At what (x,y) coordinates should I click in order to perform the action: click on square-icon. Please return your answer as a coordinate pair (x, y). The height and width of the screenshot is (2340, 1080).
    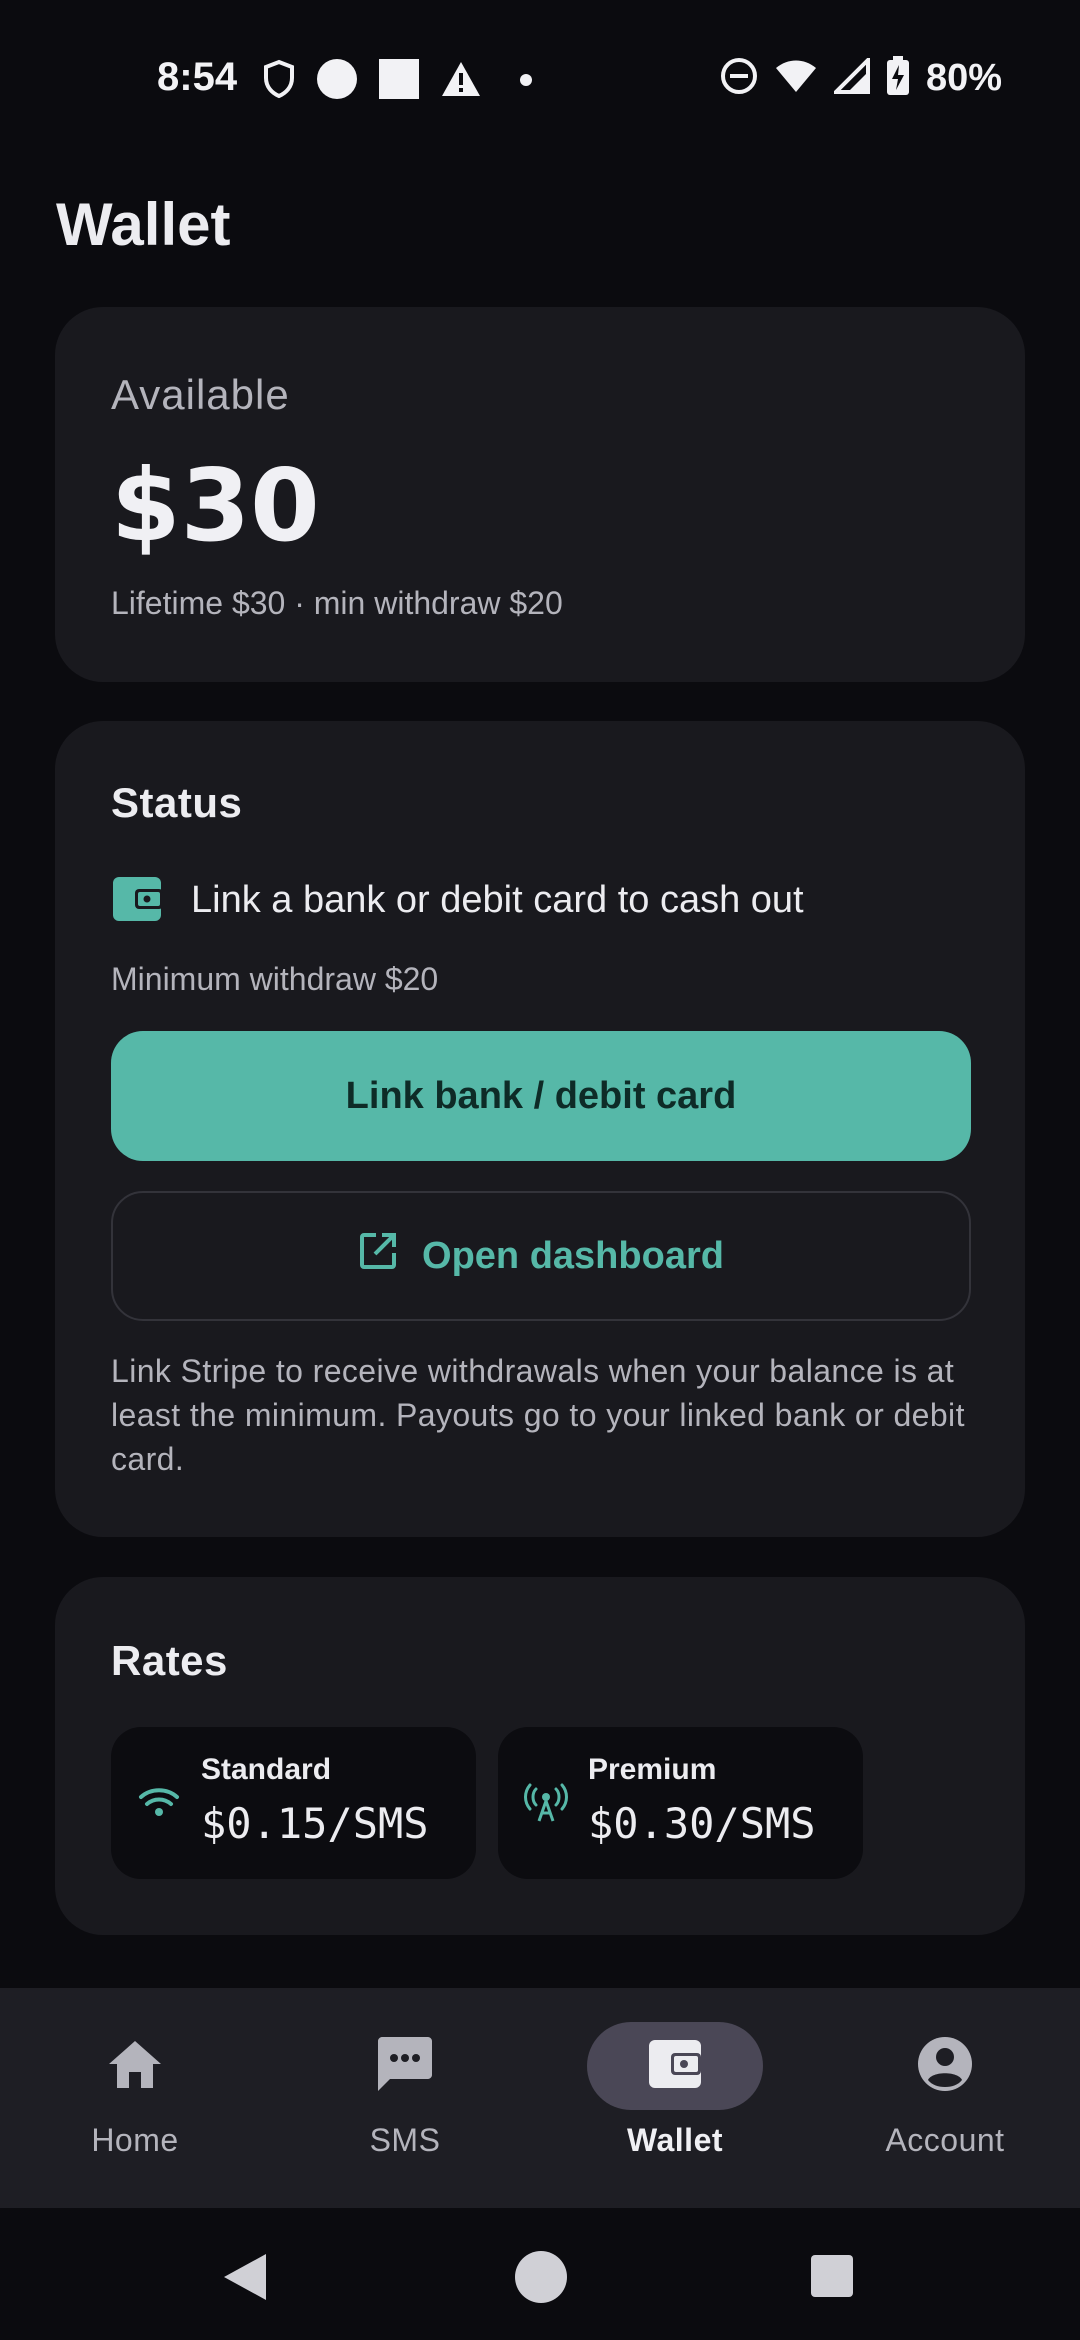
    Looking at the image, I should click on (399, 81).